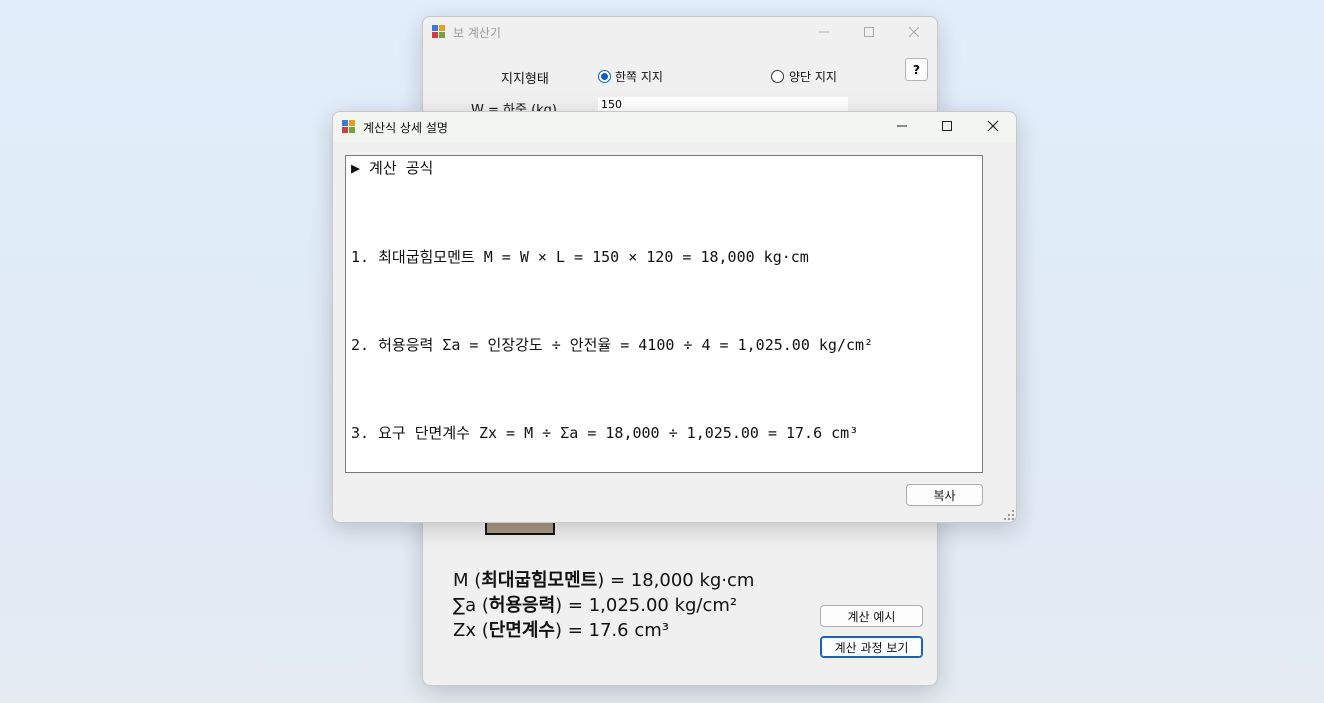 The width and height of the screenshot is (1324, 703). What do you see at coordinates (916, 69) in the screenshot?
I see `help-button: ?` at bounding box center [916, 69].